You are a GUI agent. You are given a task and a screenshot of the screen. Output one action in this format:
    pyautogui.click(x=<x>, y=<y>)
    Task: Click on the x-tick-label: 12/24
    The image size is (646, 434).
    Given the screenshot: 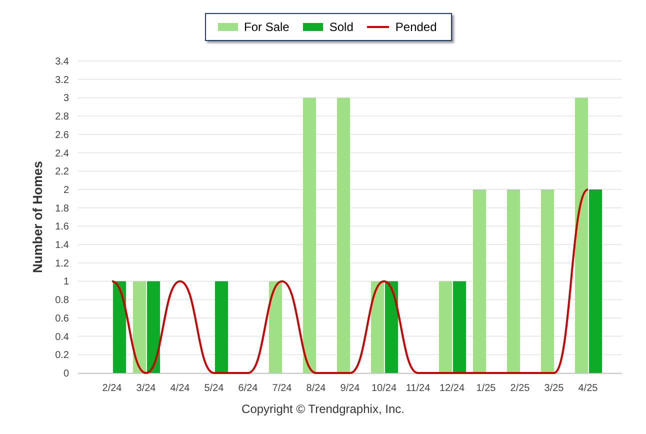 What is the action you would take?
    pyautogui.click(x=452, y=388)
    